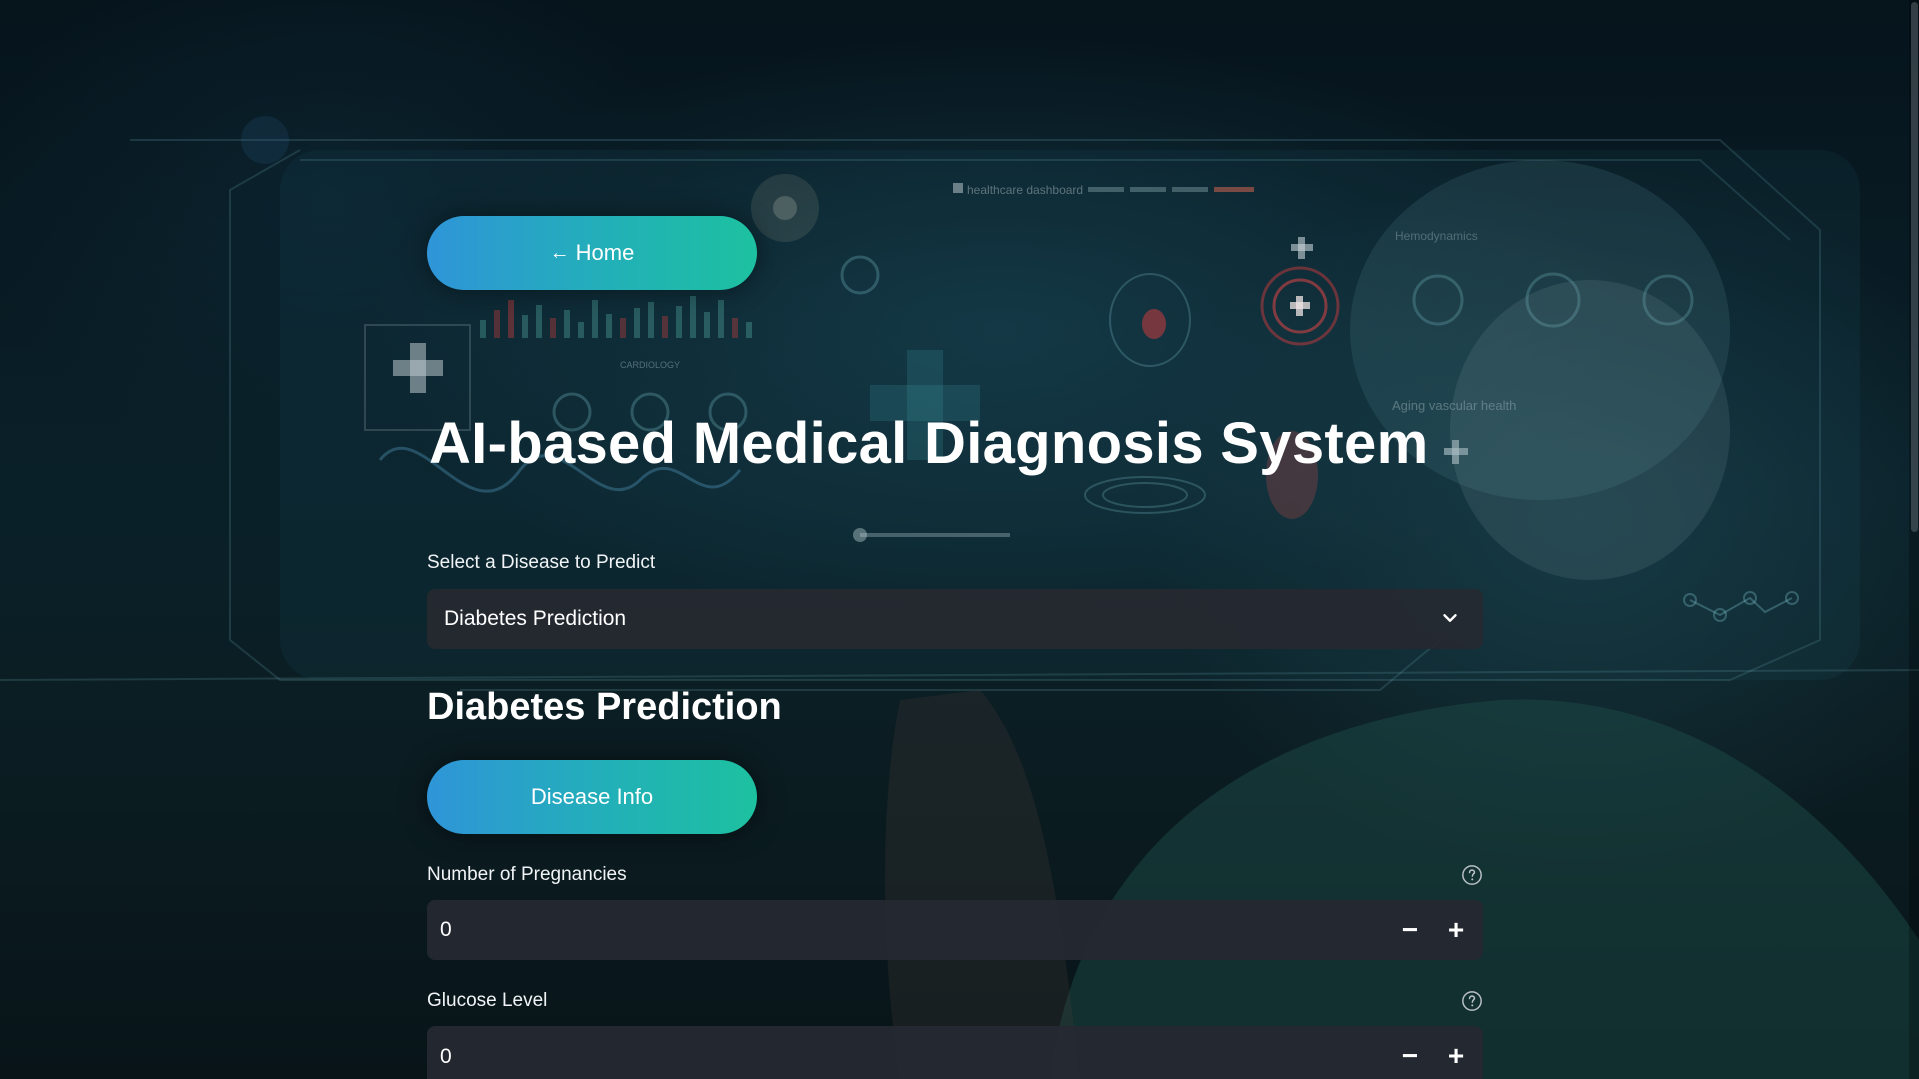 The image size is (1919, 1079). I want to click on arrow-left-icon: ←, so click(559, 252).